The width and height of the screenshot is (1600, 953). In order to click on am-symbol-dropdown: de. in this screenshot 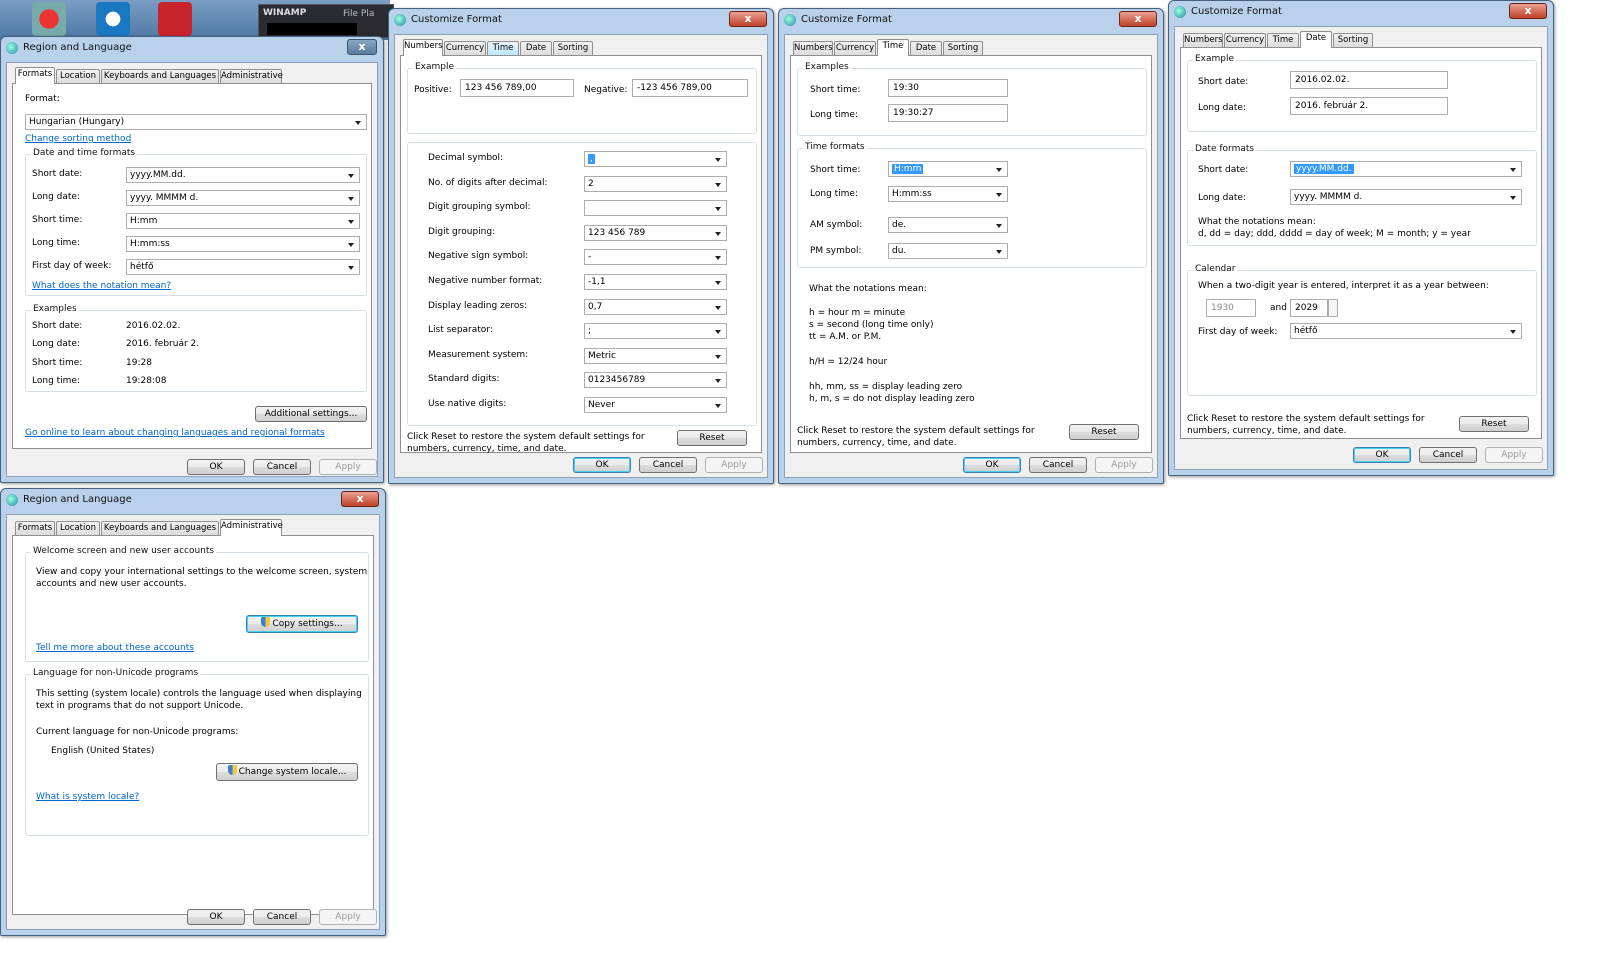, I will do `click(948, 225)`.